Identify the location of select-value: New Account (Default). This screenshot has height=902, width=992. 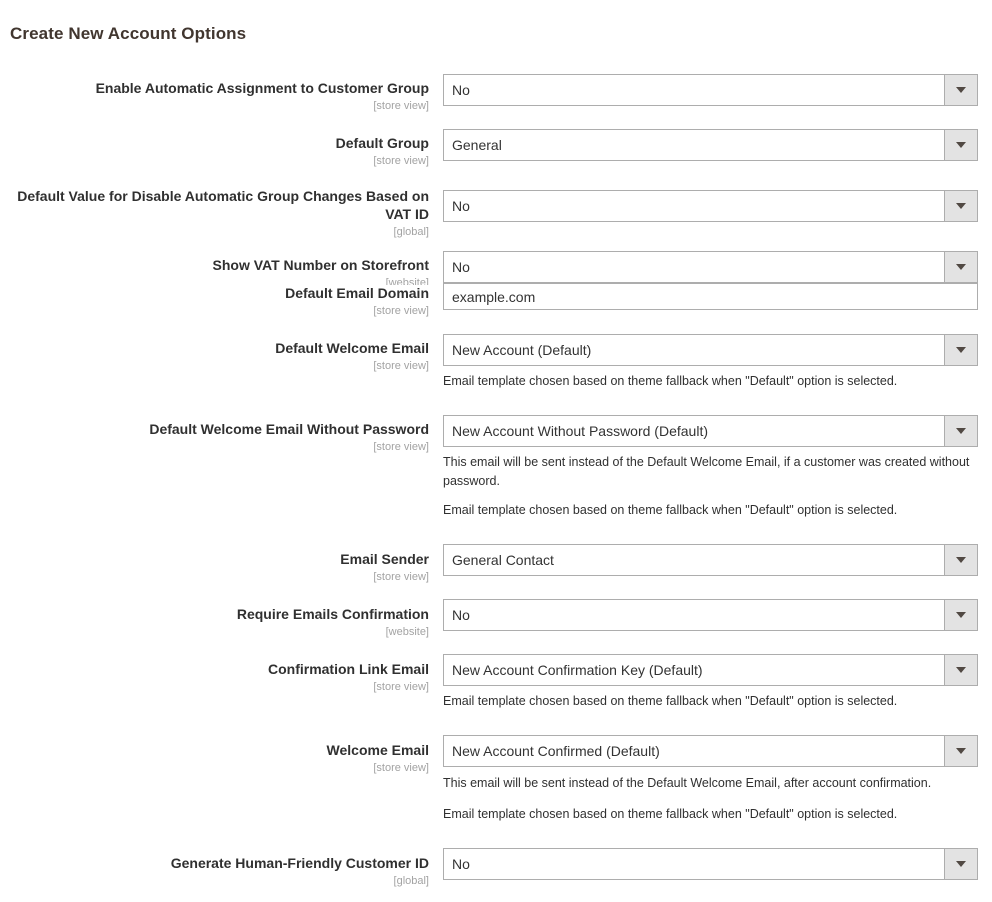
(522, 350).